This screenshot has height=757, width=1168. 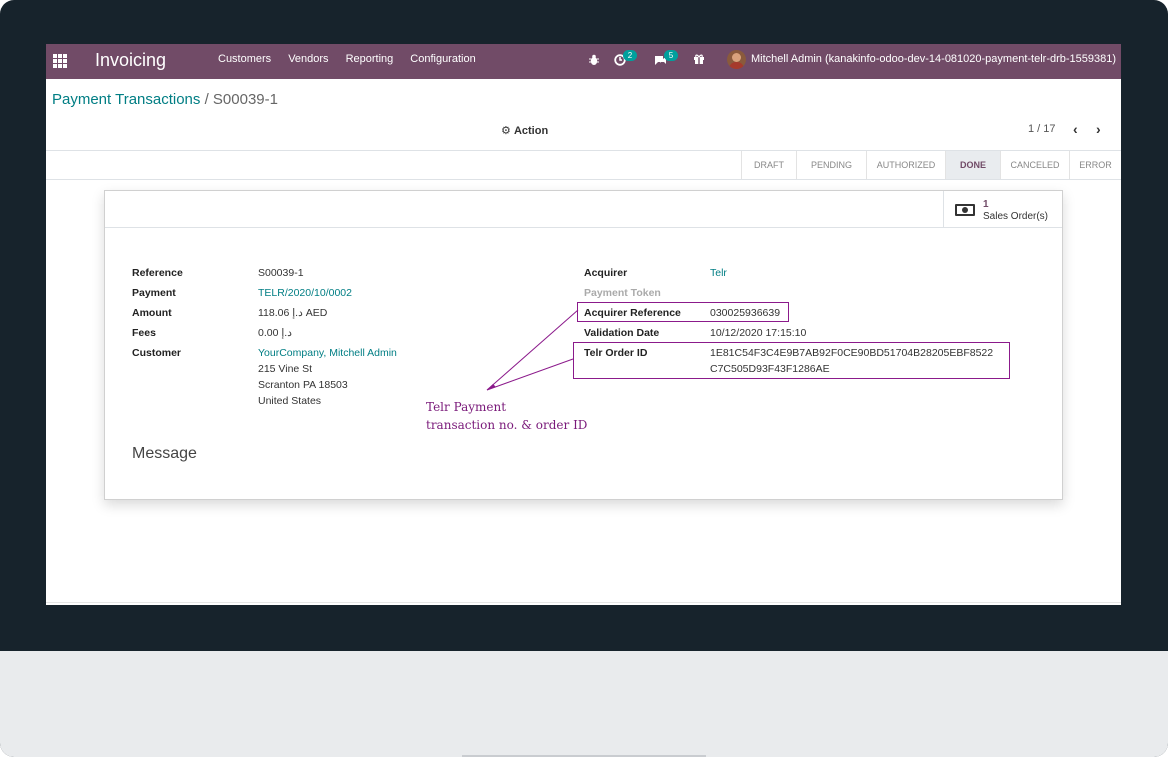 What do you see at coordinates (583, 602) in the screenshot?
I see `footer-divider` at bounding box center [583, 602].